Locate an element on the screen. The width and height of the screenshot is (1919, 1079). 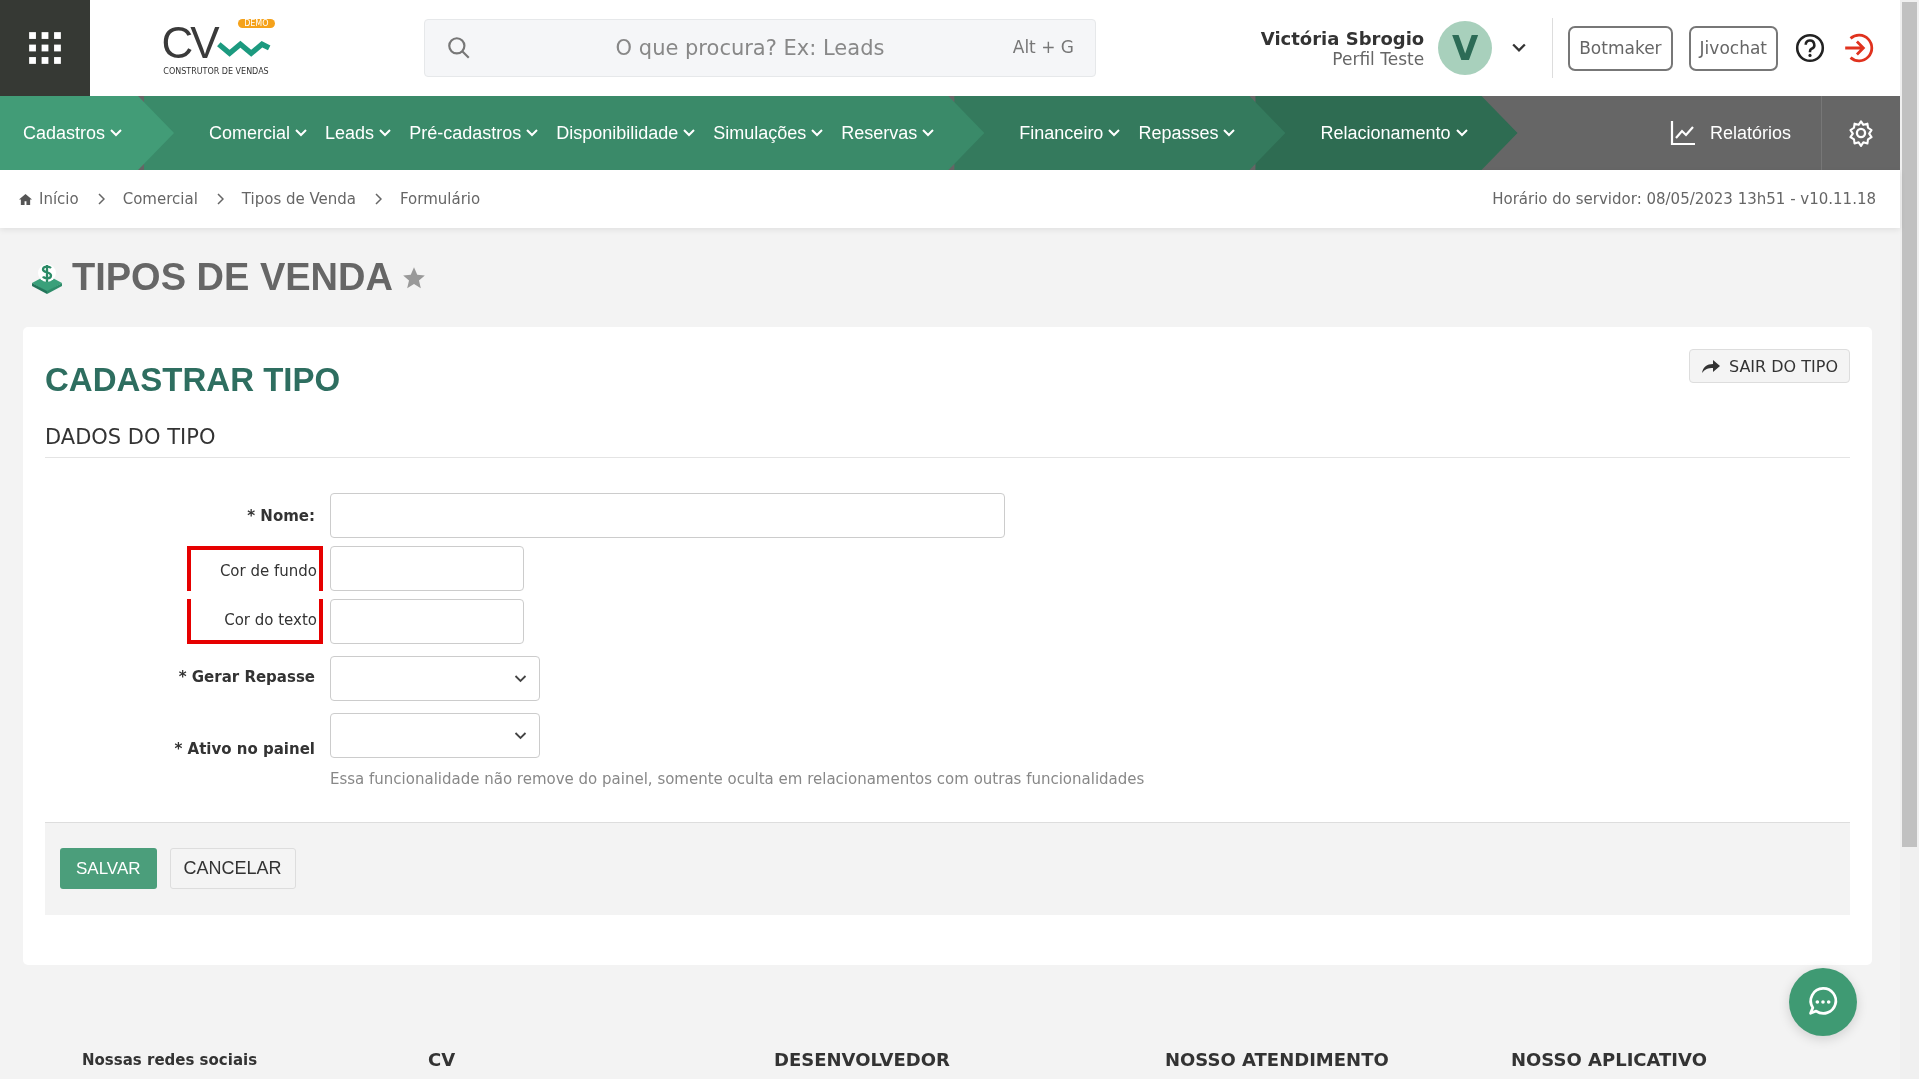
menu-item: Financeiro is located at coordinates (1070, 133).